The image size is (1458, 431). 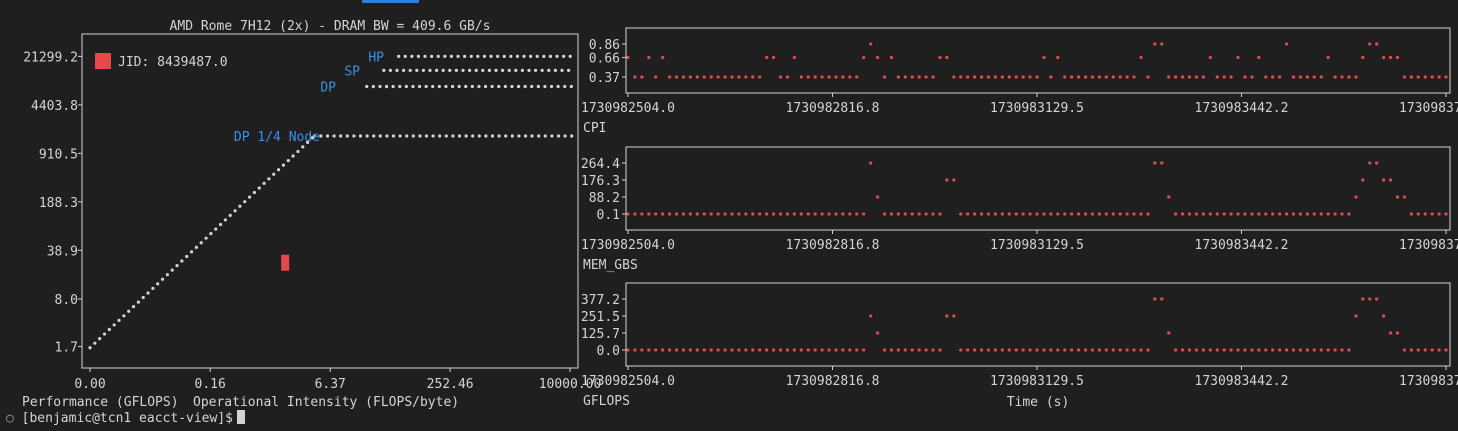 I want to click on roofline-ytick-label: 38.9, so click(x=62, y=251).